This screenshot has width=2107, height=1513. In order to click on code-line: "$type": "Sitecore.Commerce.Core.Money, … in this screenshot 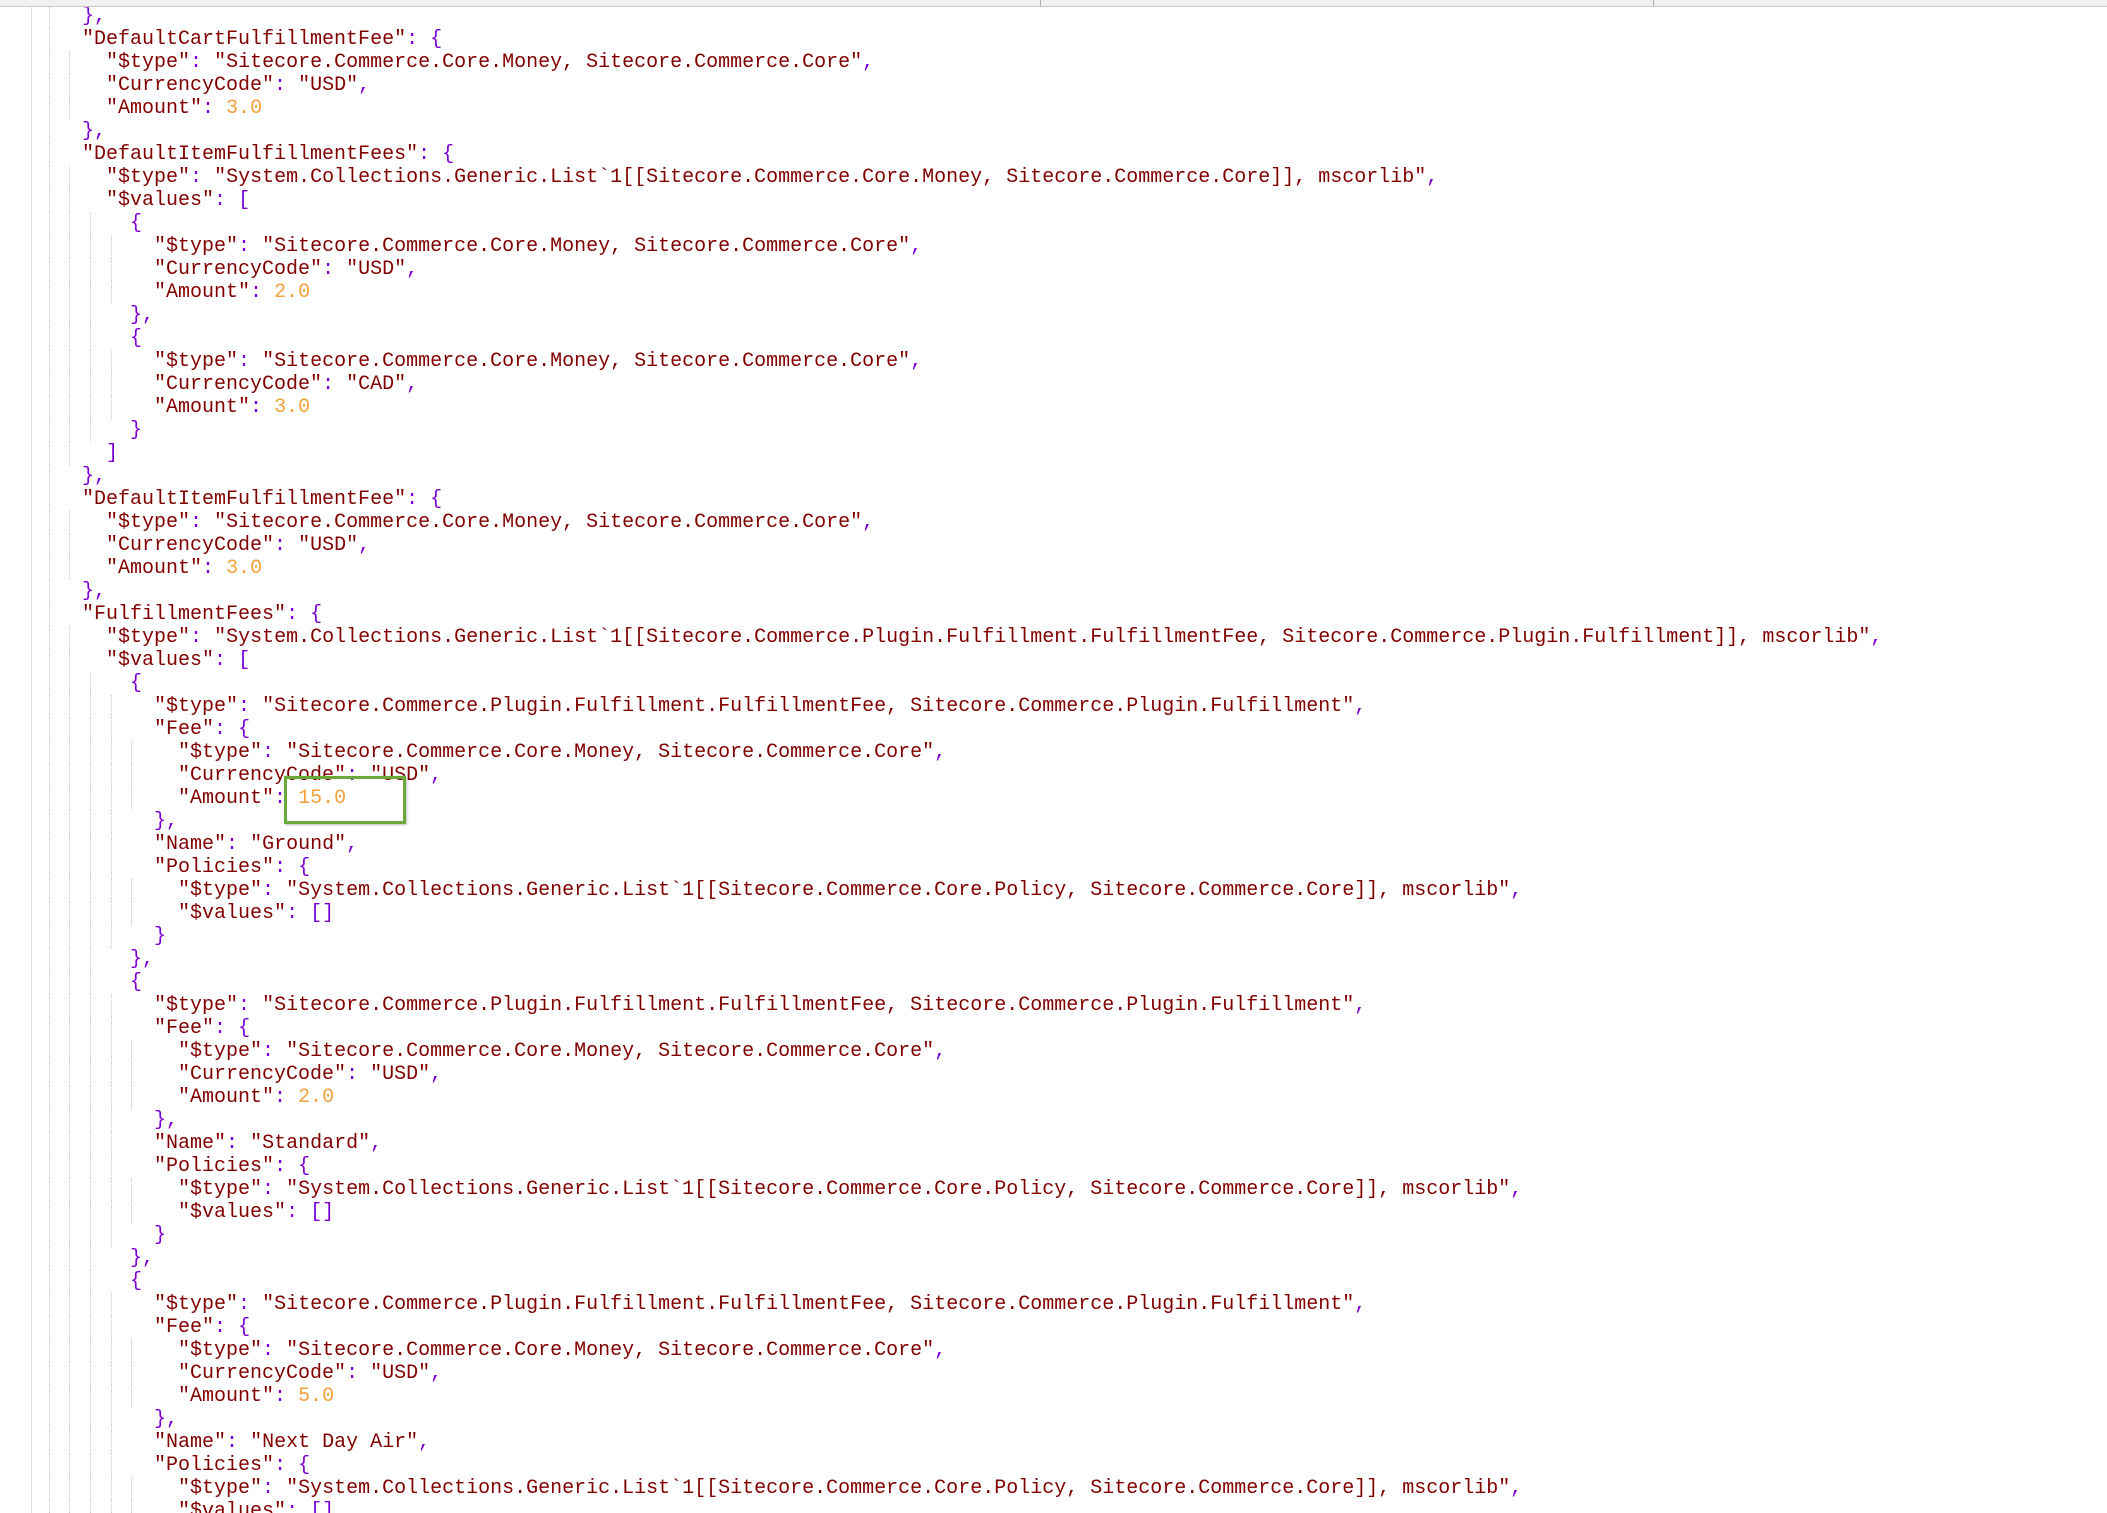, I will do `click(454, 62)`.